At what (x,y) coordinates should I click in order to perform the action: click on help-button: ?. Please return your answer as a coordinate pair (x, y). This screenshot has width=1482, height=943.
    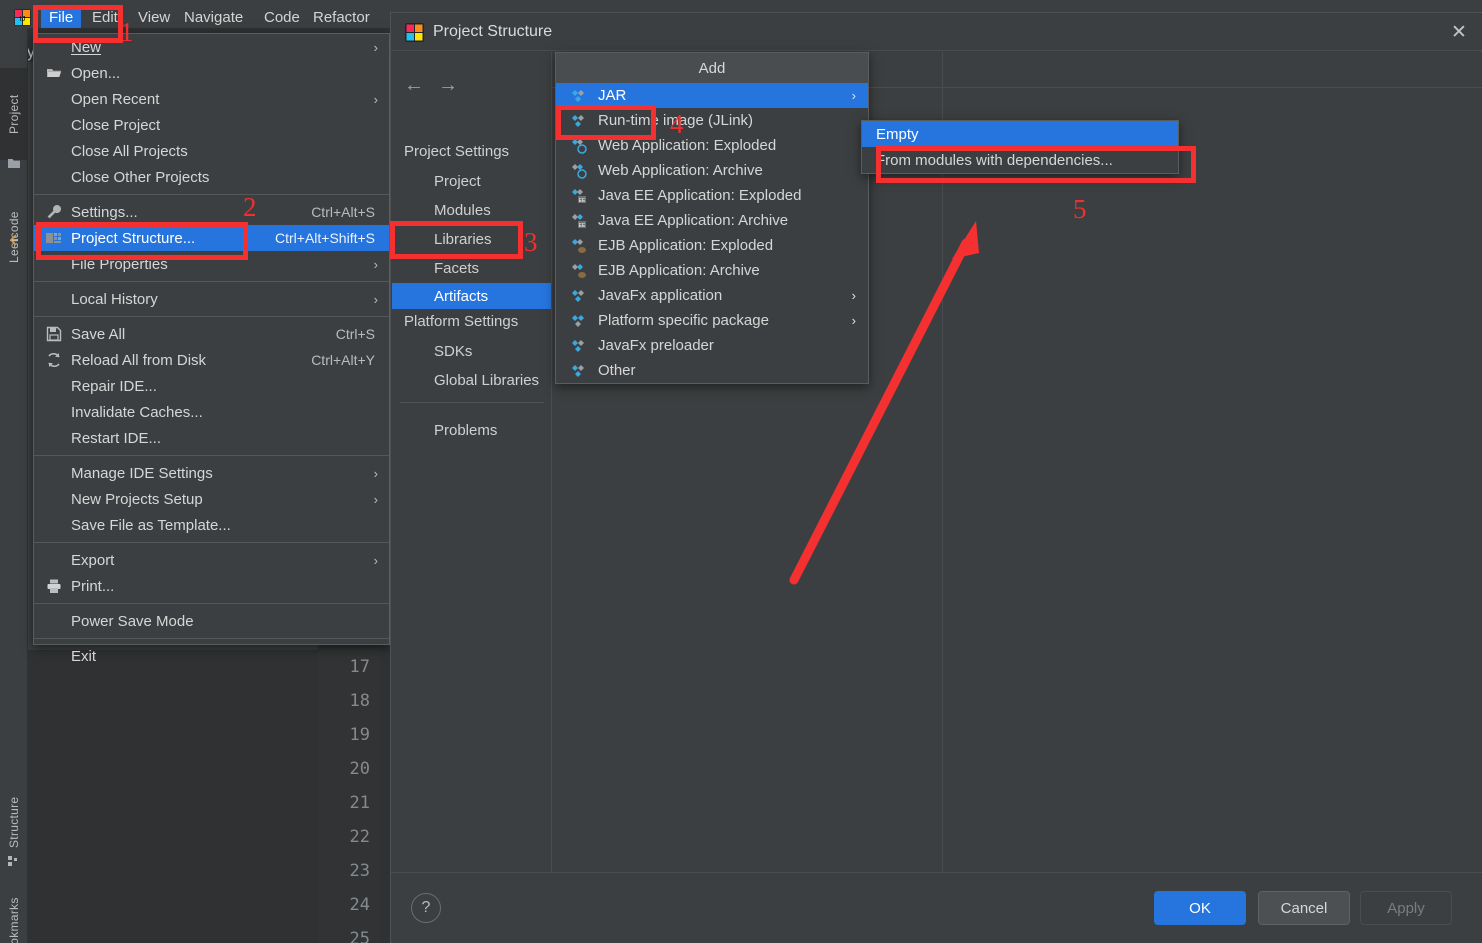
    Looking at the image, I should click on (426, 908).